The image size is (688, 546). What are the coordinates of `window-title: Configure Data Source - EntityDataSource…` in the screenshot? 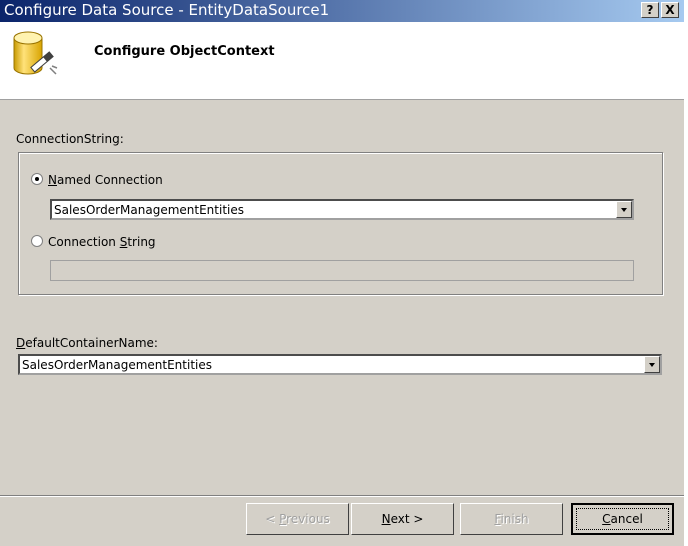 It's located at (167, 10).